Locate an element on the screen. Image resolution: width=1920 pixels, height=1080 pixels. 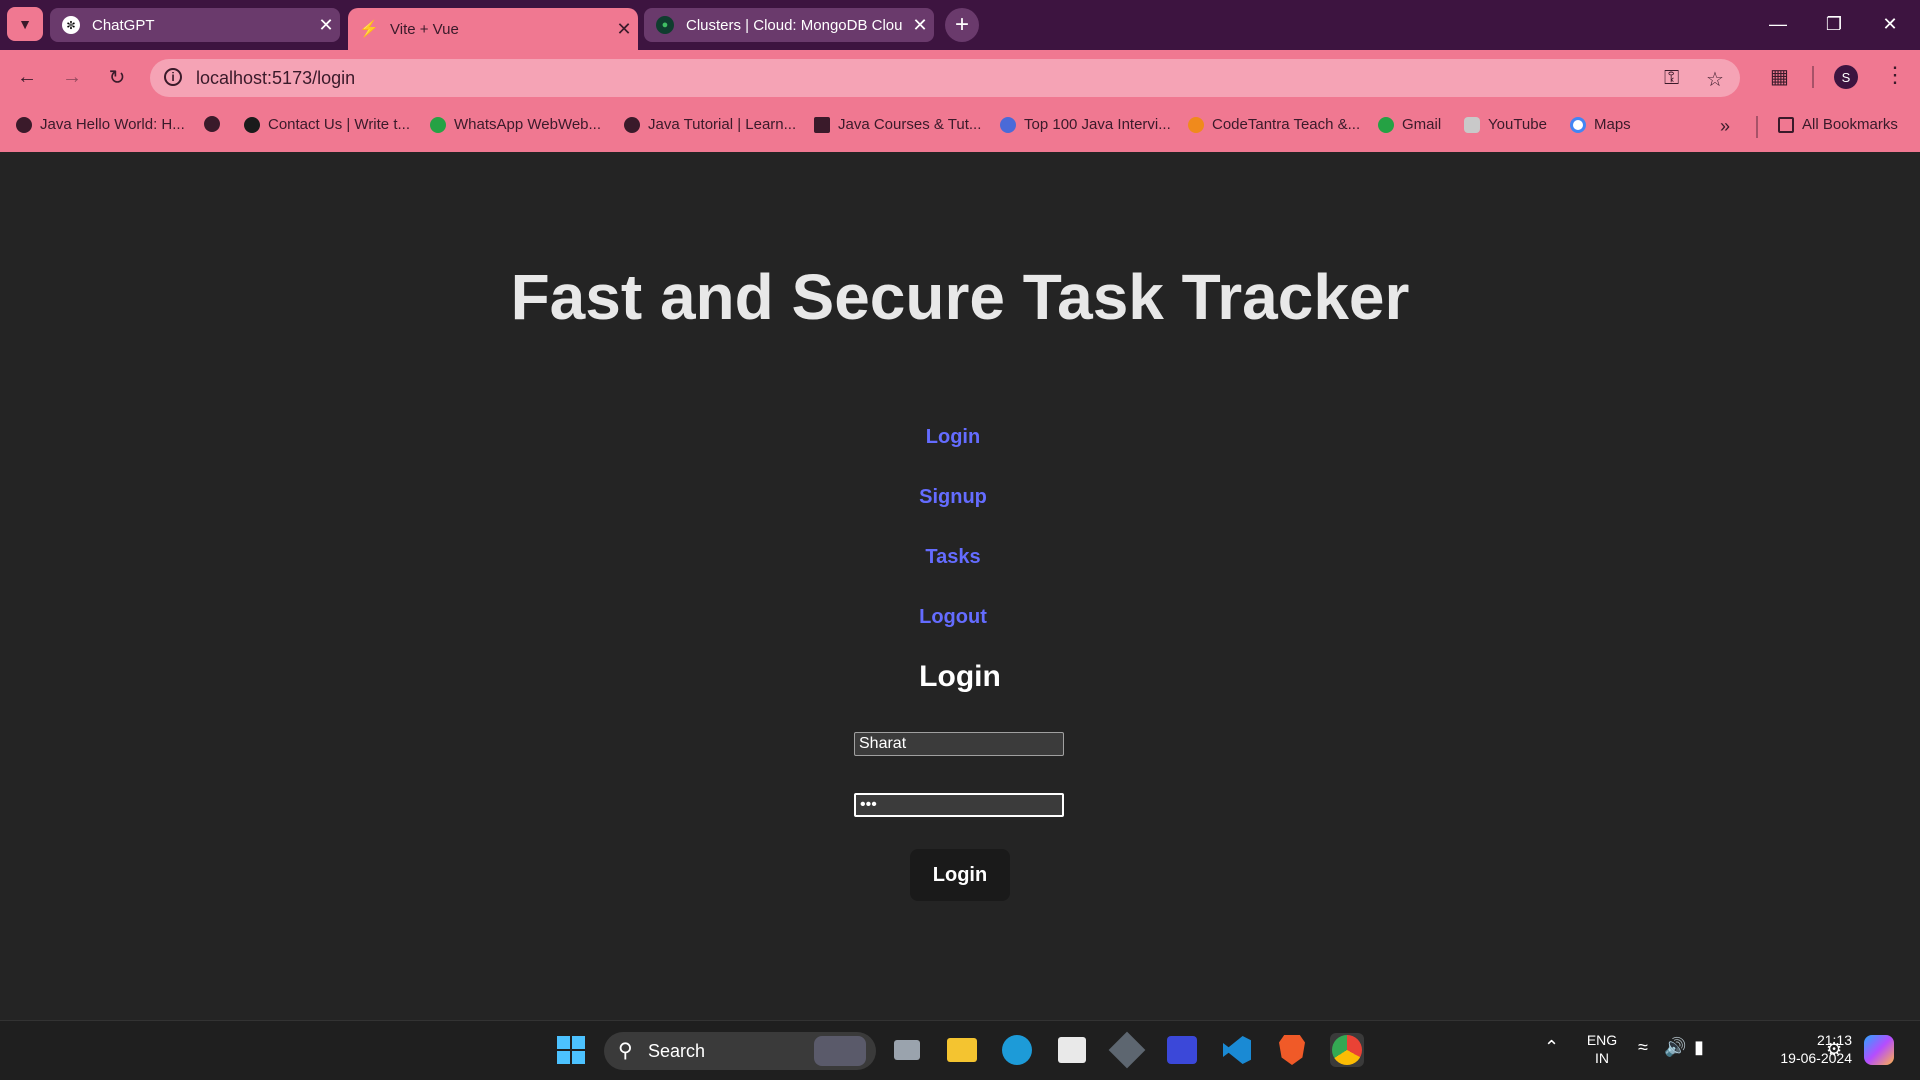
profile-avatar: S is located at coordinates (1846, 77).